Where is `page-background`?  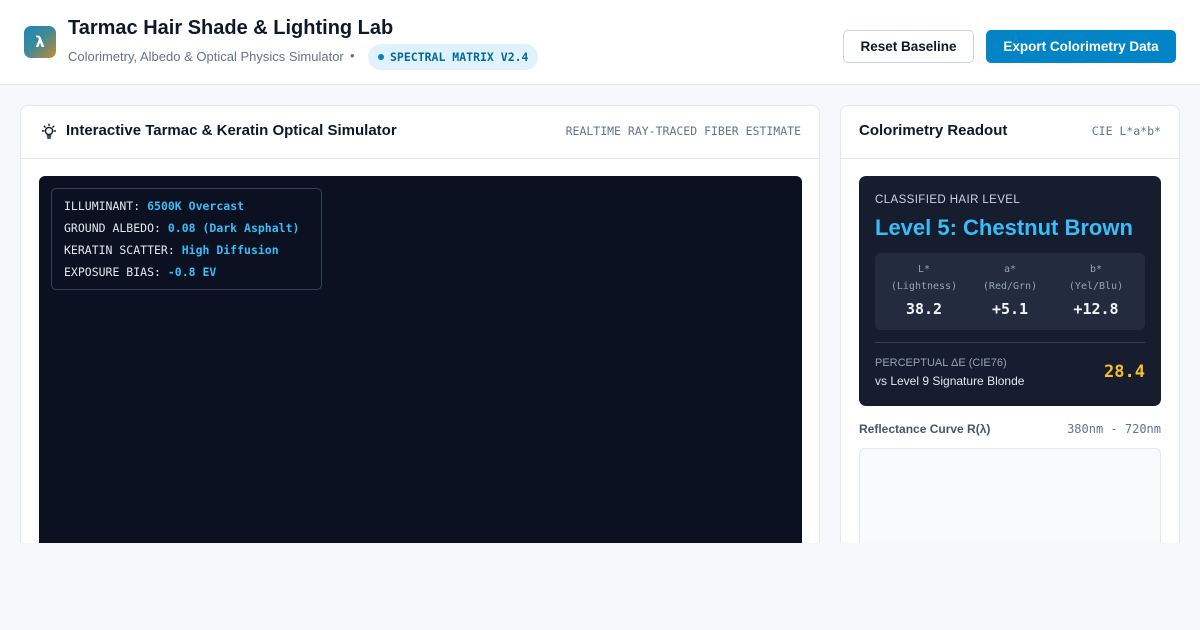
page-background is located at coordinates (600, 586).